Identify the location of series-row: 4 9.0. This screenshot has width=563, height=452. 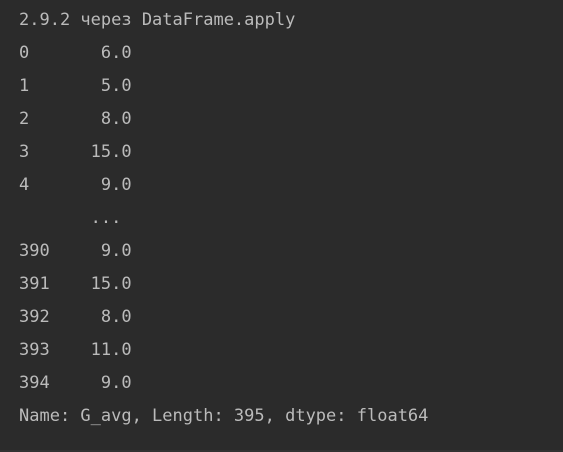
(75, 185).